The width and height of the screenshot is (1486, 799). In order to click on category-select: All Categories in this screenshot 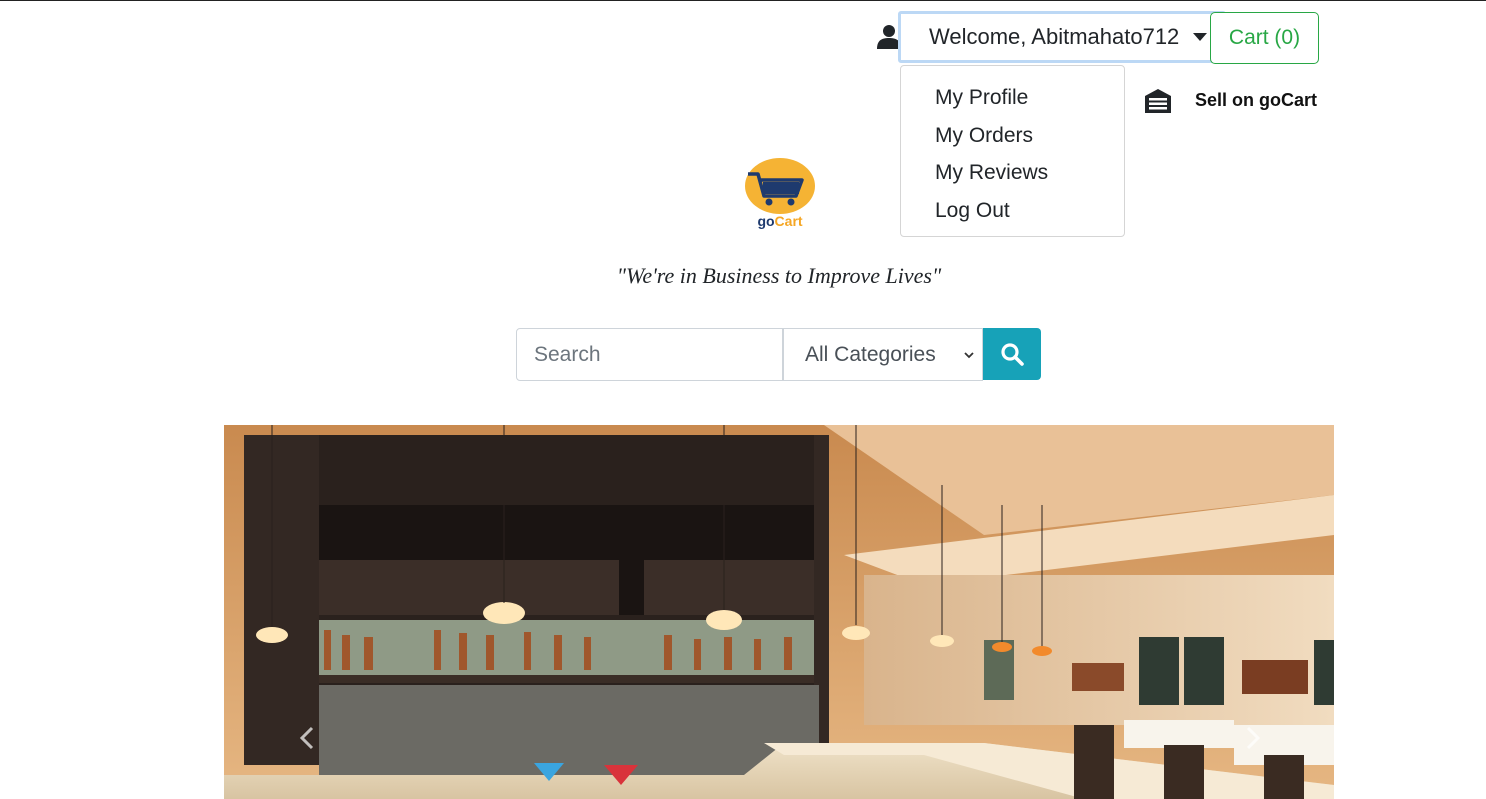, I will do `click(883, 354)`.